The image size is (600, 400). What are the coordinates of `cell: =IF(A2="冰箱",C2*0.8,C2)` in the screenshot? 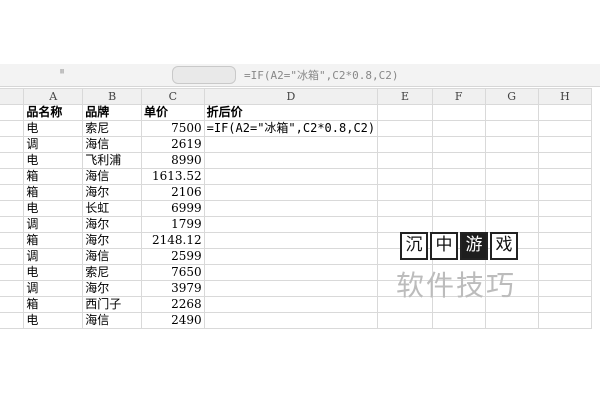 It's located at (291, 128).